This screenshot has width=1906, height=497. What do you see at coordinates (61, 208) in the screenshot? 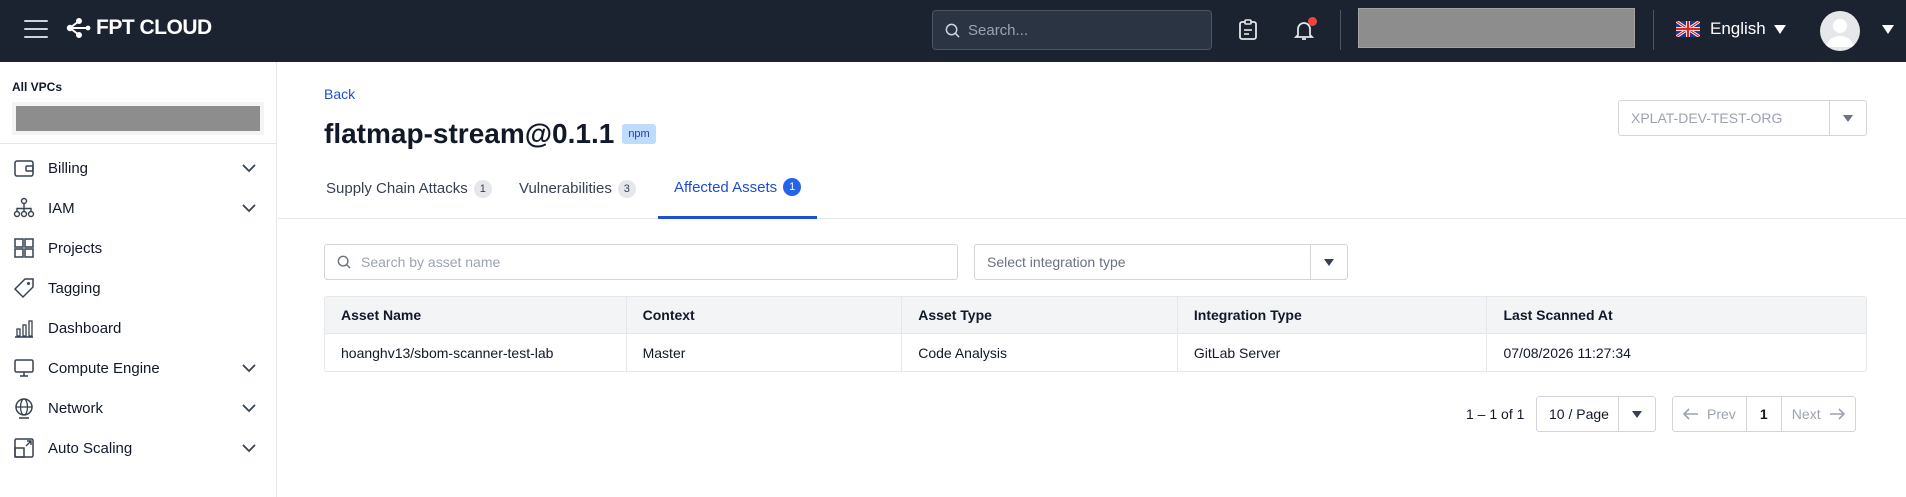
I see `sidebar-item-label: IAM` at bounding box center [61, 208].